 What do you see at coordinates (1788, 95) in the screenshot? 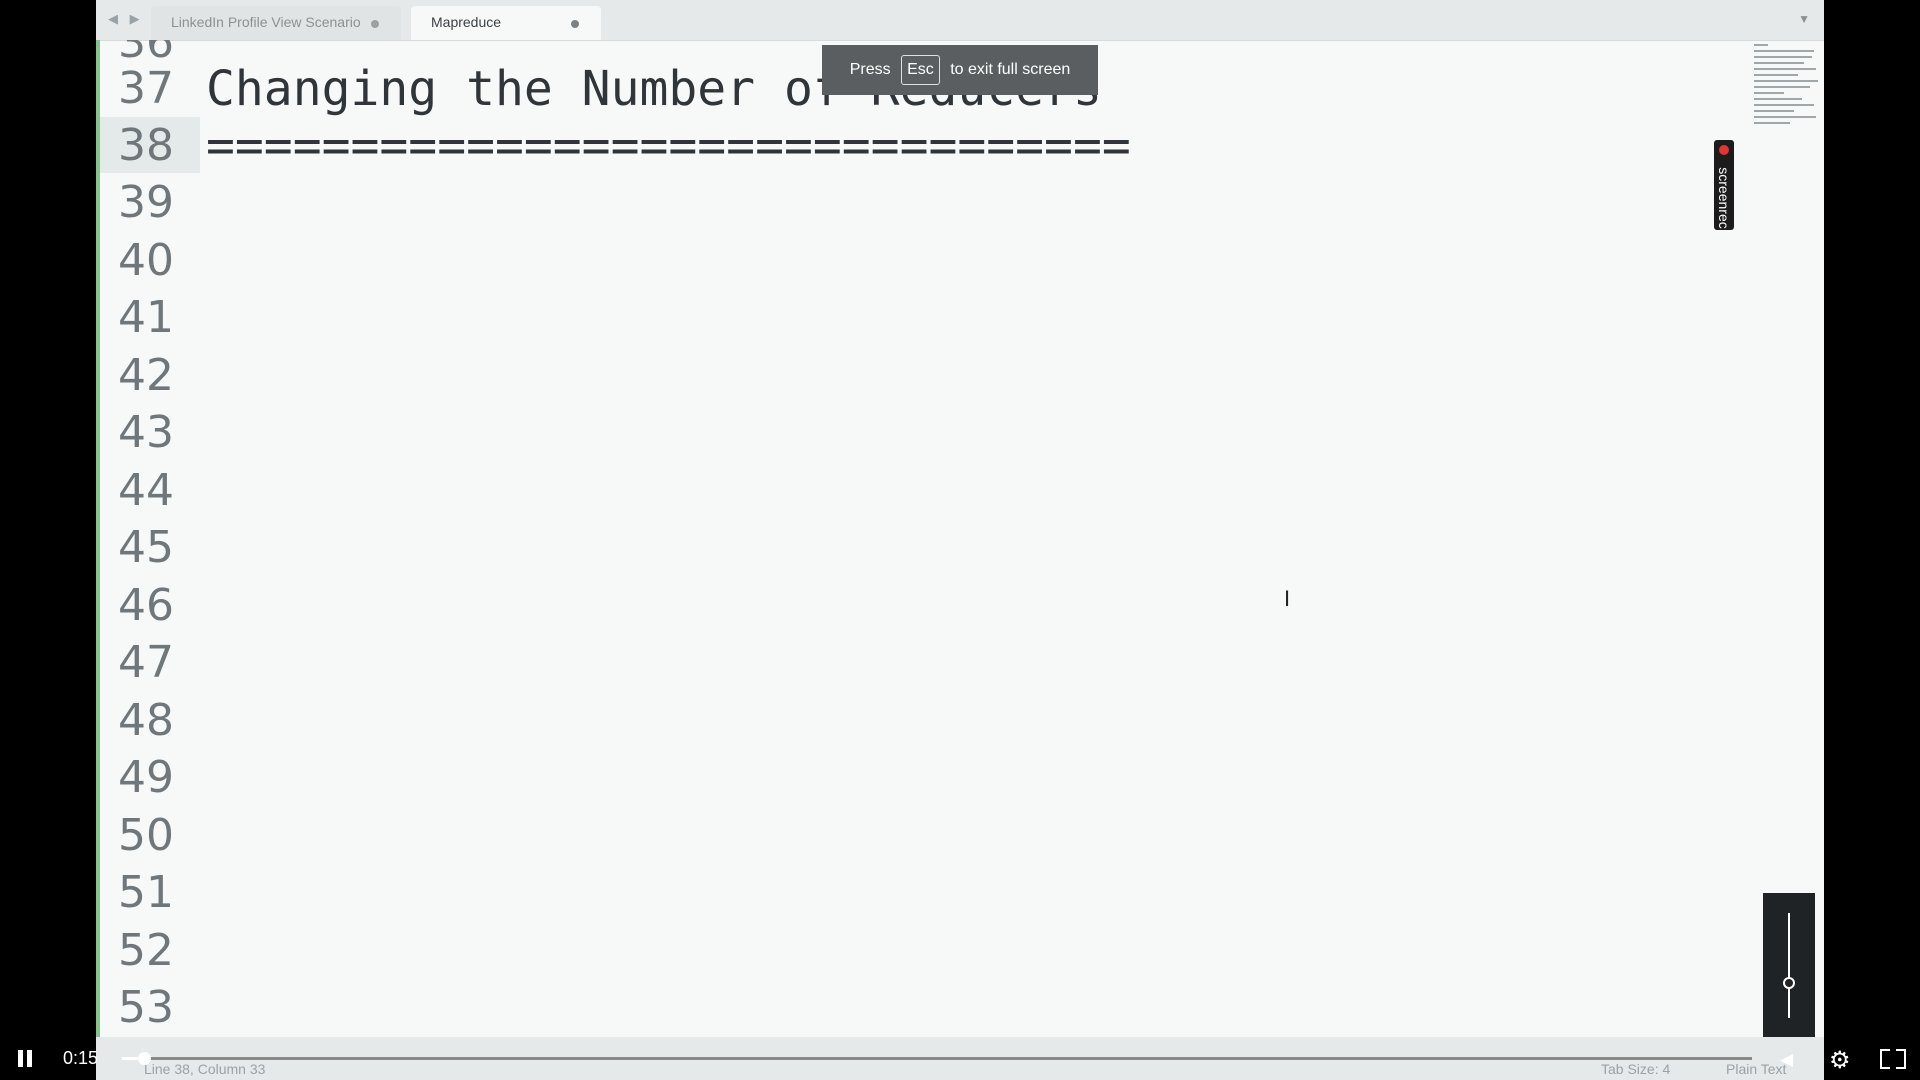
I see `minimap` at bounding box center [1788, 95].